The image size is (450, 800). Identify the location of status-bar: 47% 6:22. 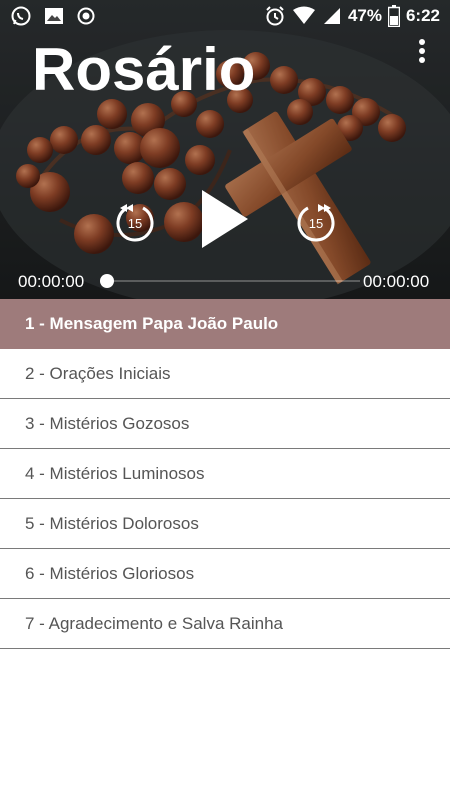
(225, 16).